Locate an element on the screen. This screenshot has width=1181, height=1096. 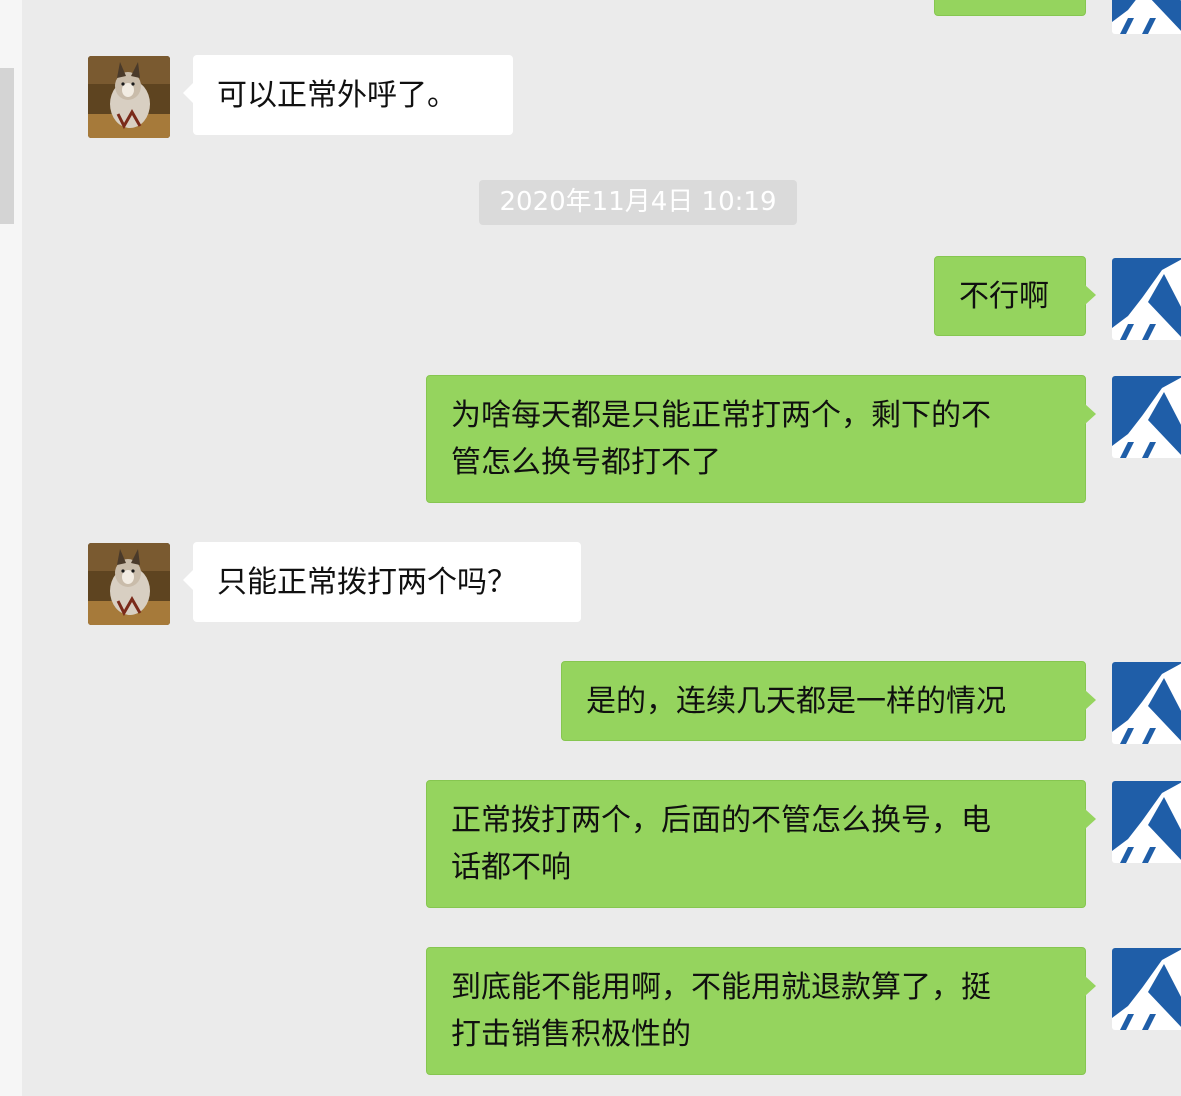
message-bubble: 只能正常拨打两个吗？ is located at coordinates (382, 582).